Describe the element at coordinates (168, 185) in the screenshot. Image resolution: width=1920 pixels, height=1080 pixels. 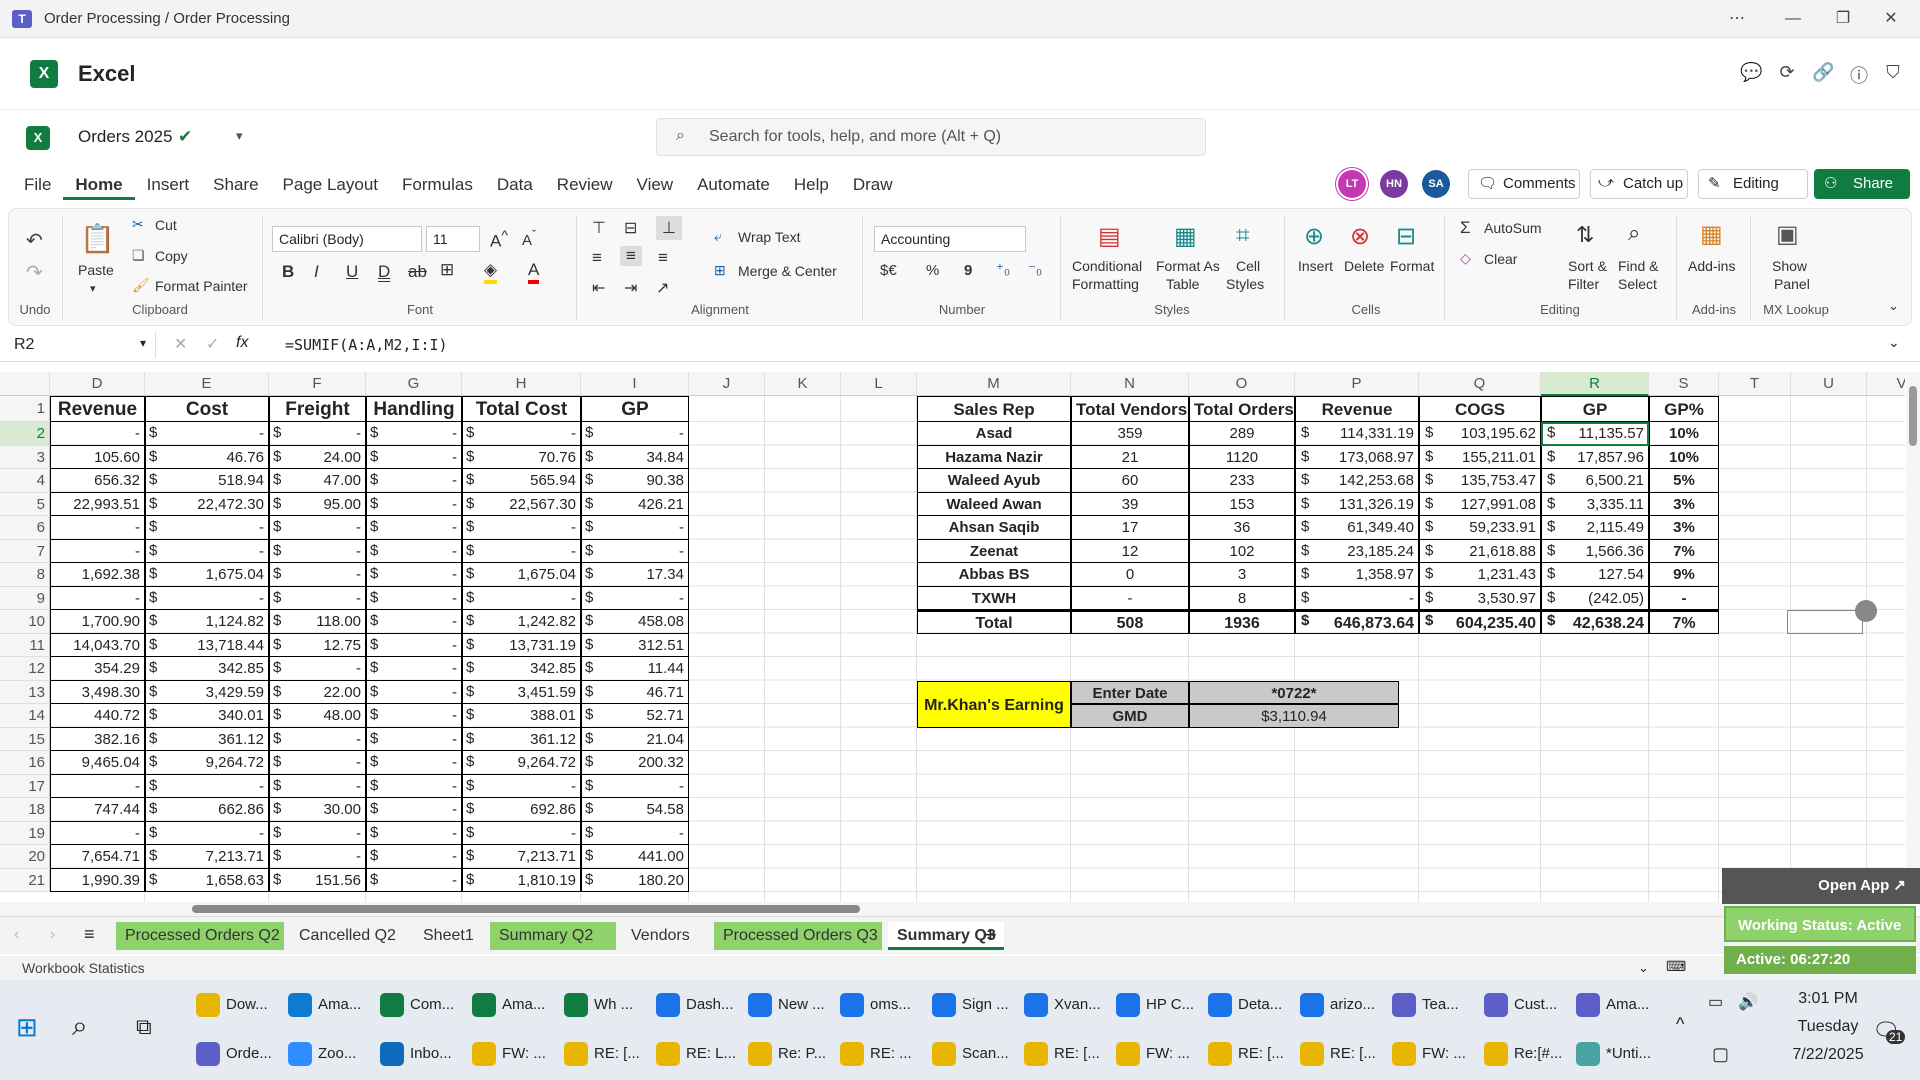
I see `menu-insert: Insert` at that location.